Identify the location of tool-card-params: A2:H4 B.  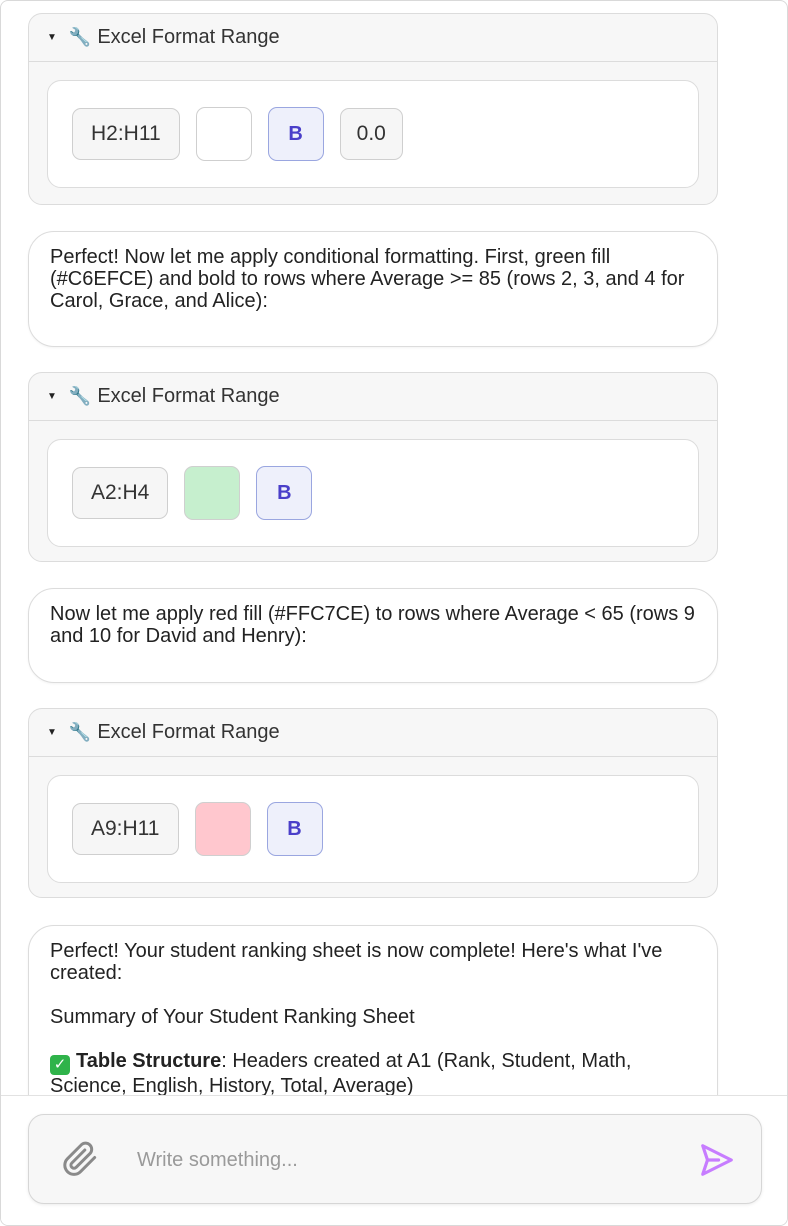
(373, 493).